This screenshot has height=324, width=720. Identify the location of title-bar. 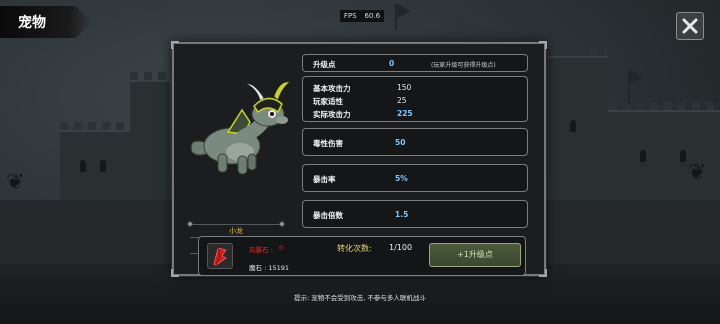
(46, 22).